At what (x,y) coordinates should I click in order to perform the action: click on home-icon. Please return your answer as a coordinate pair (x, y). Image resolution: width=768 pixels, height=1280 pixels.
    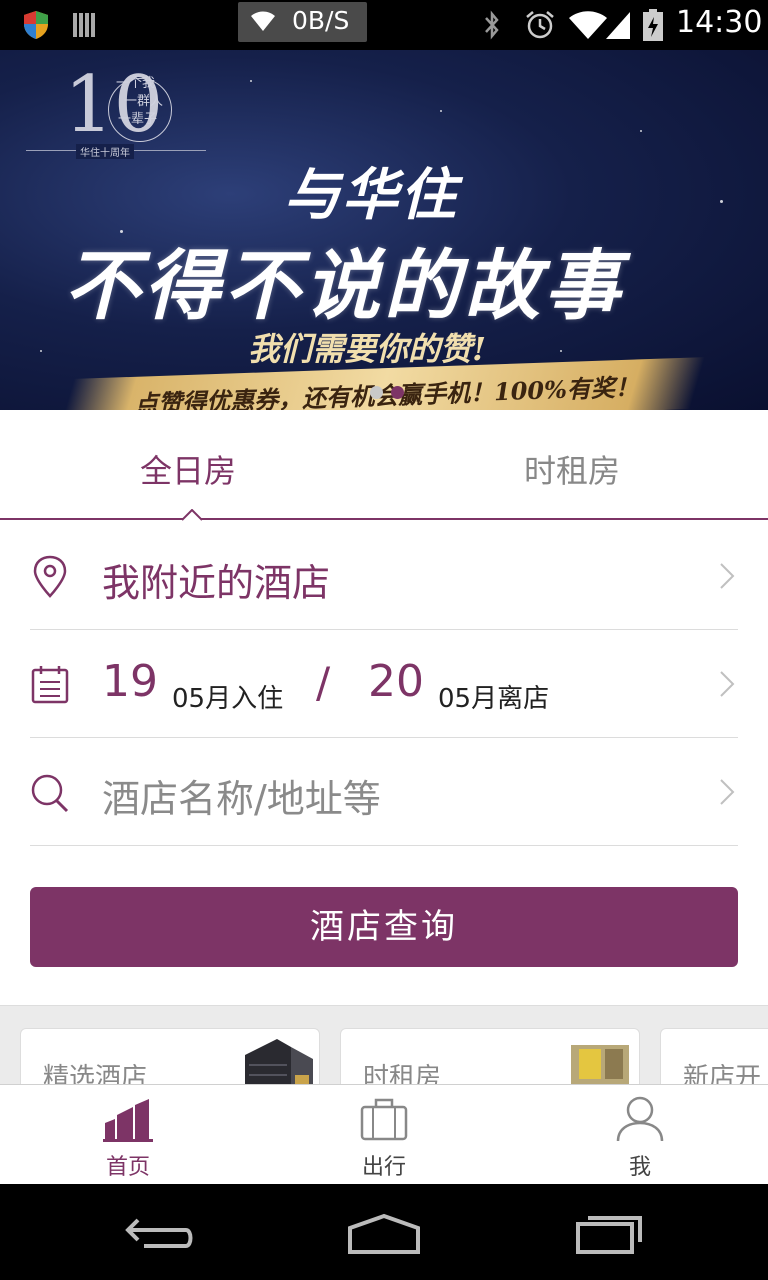
    Looking at the image, I should click on (384, 1234).